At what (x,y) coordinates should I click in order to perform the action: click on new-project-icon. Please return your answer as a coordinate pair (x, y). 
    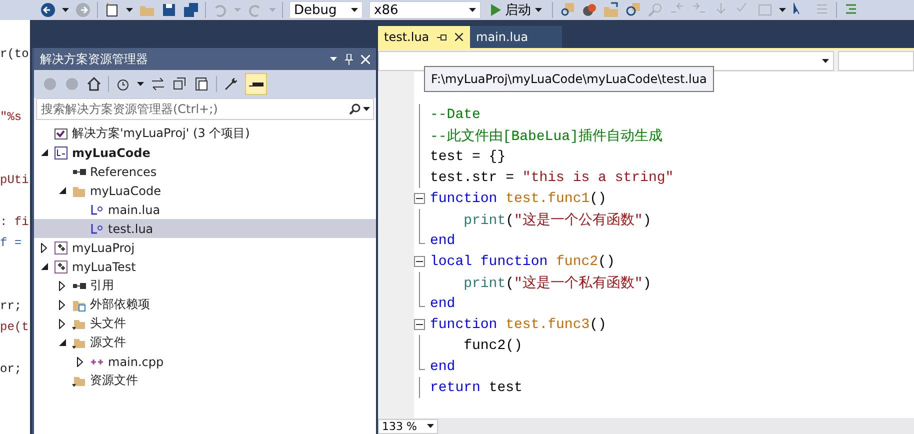
    Looking at the image, I should click on (112, 10).